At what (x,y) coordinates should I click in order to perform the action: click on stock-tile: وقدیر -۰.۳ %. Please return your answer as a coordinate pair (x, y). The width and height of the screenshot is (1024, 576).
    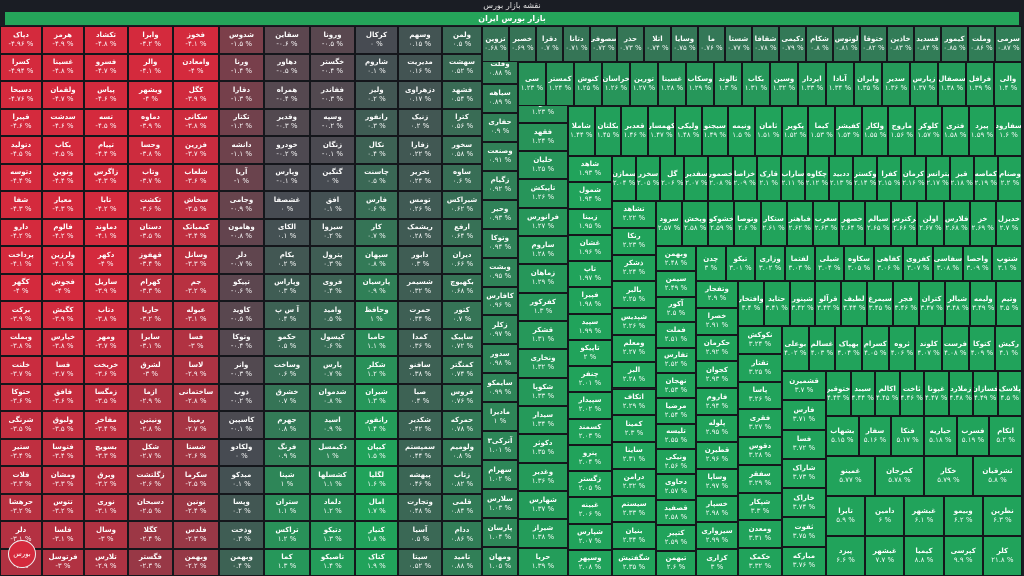
    Looking at the image, I should click on (287, 122).